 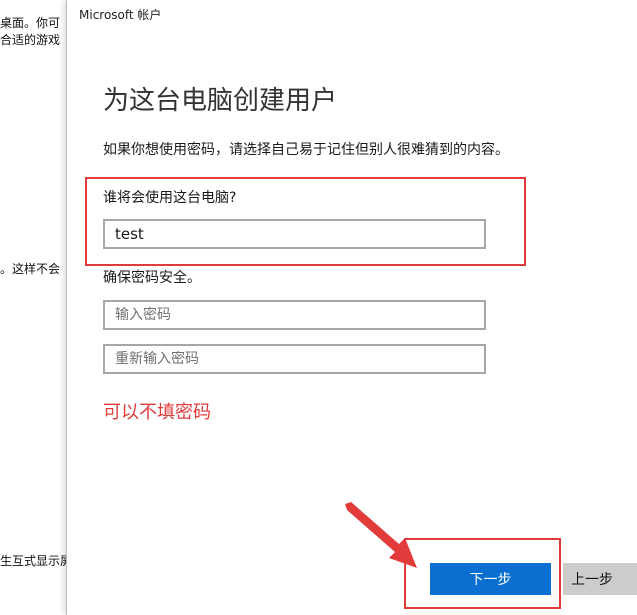 I want to click on confirm-password-input, so click(x=294, y=359).